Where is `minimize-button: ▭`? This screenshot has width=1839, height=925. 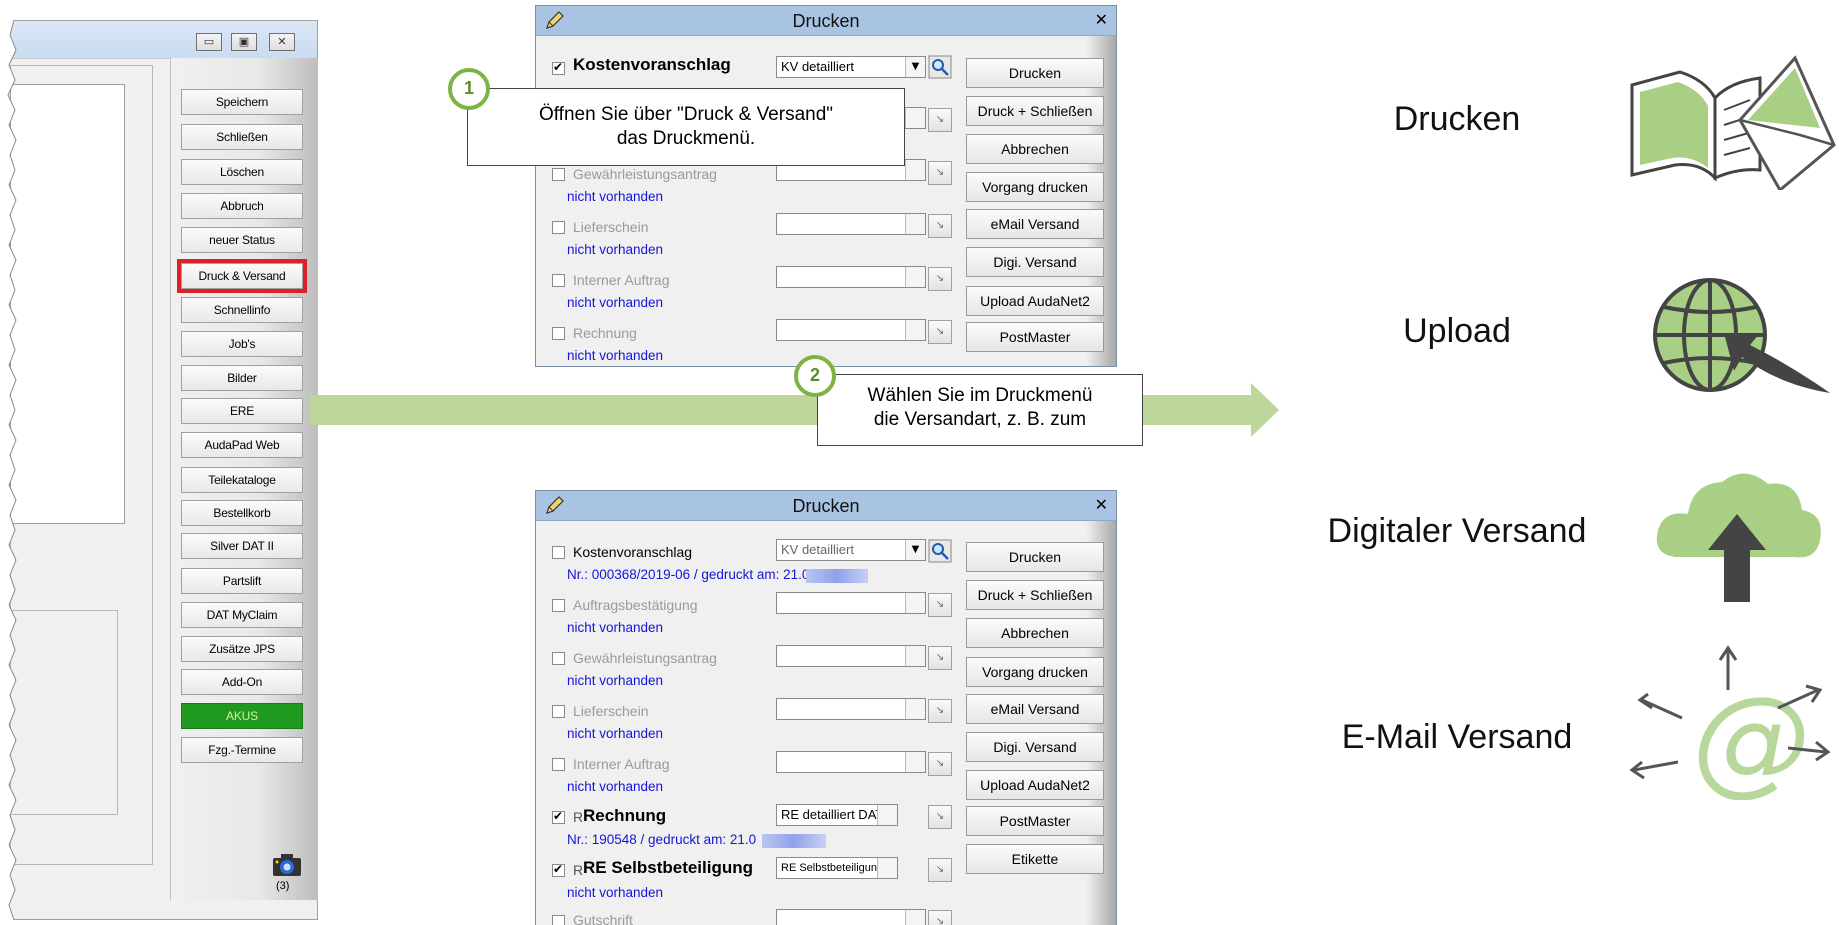 minimize-button: ▭ is located at coordinates (209, 42).